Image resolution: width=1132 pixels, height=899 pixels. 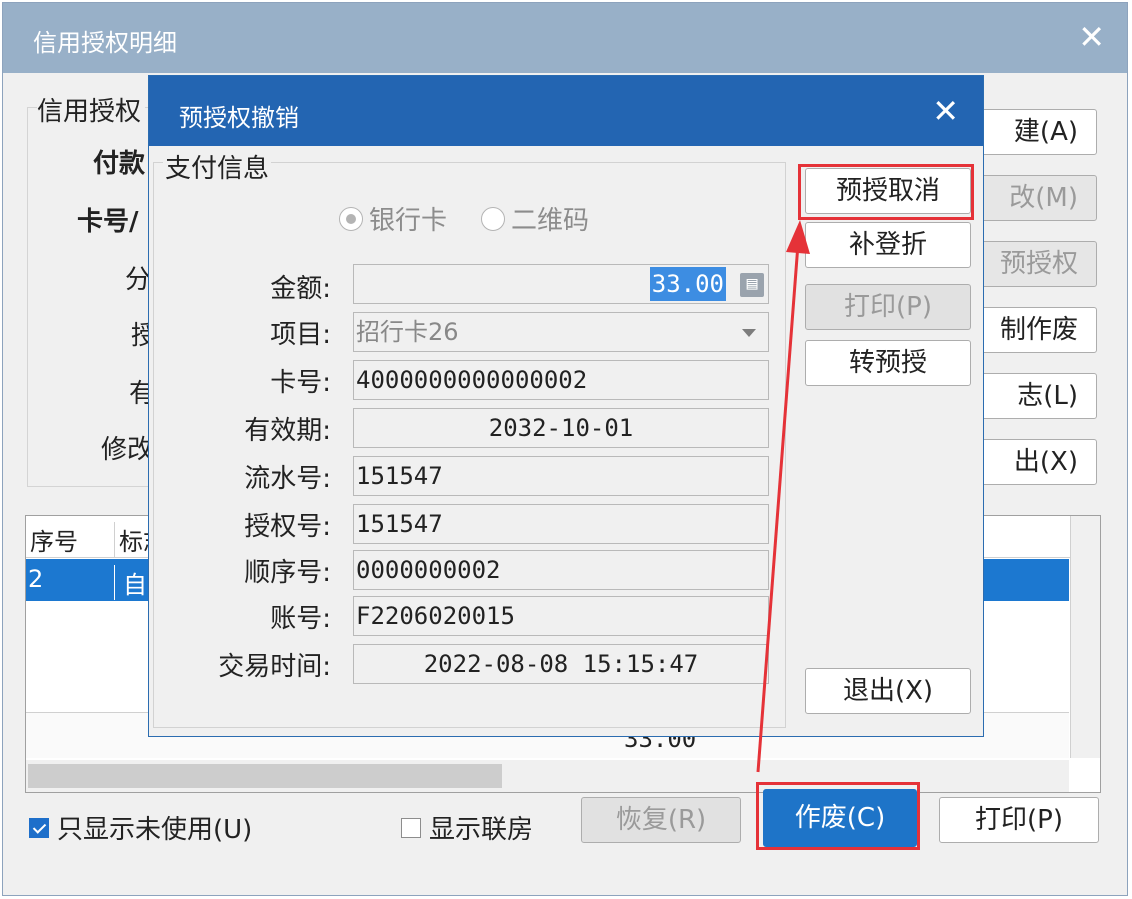 I want to click on expiry-field: 2032-10-01, so click(x=561, y=428).